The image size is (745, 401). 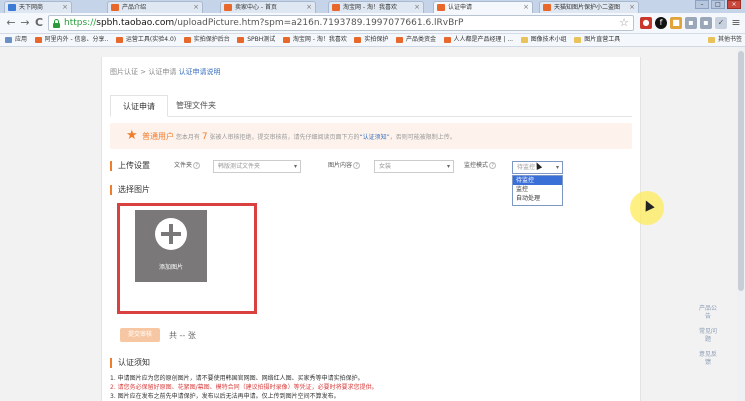 What do you see at coordinates (206, 40) in the screenshot?
I see `bookmark-item: 实拍保护后台` at bounding box center [206, 40].